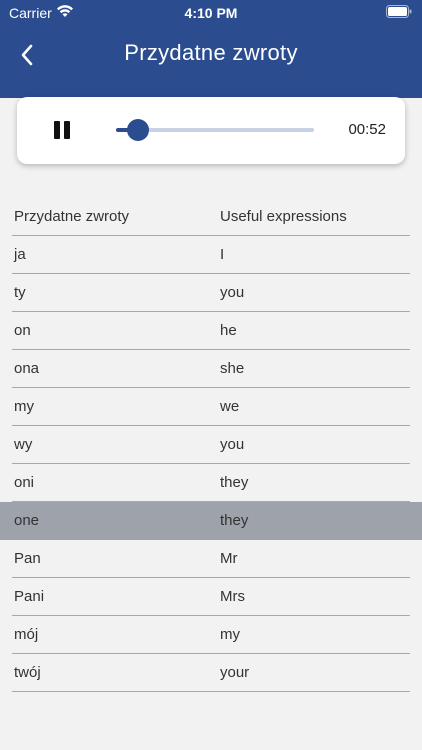 This screenshot has width=422, height=750. I want to click on polish-cell: Pani, so click(29, 596).